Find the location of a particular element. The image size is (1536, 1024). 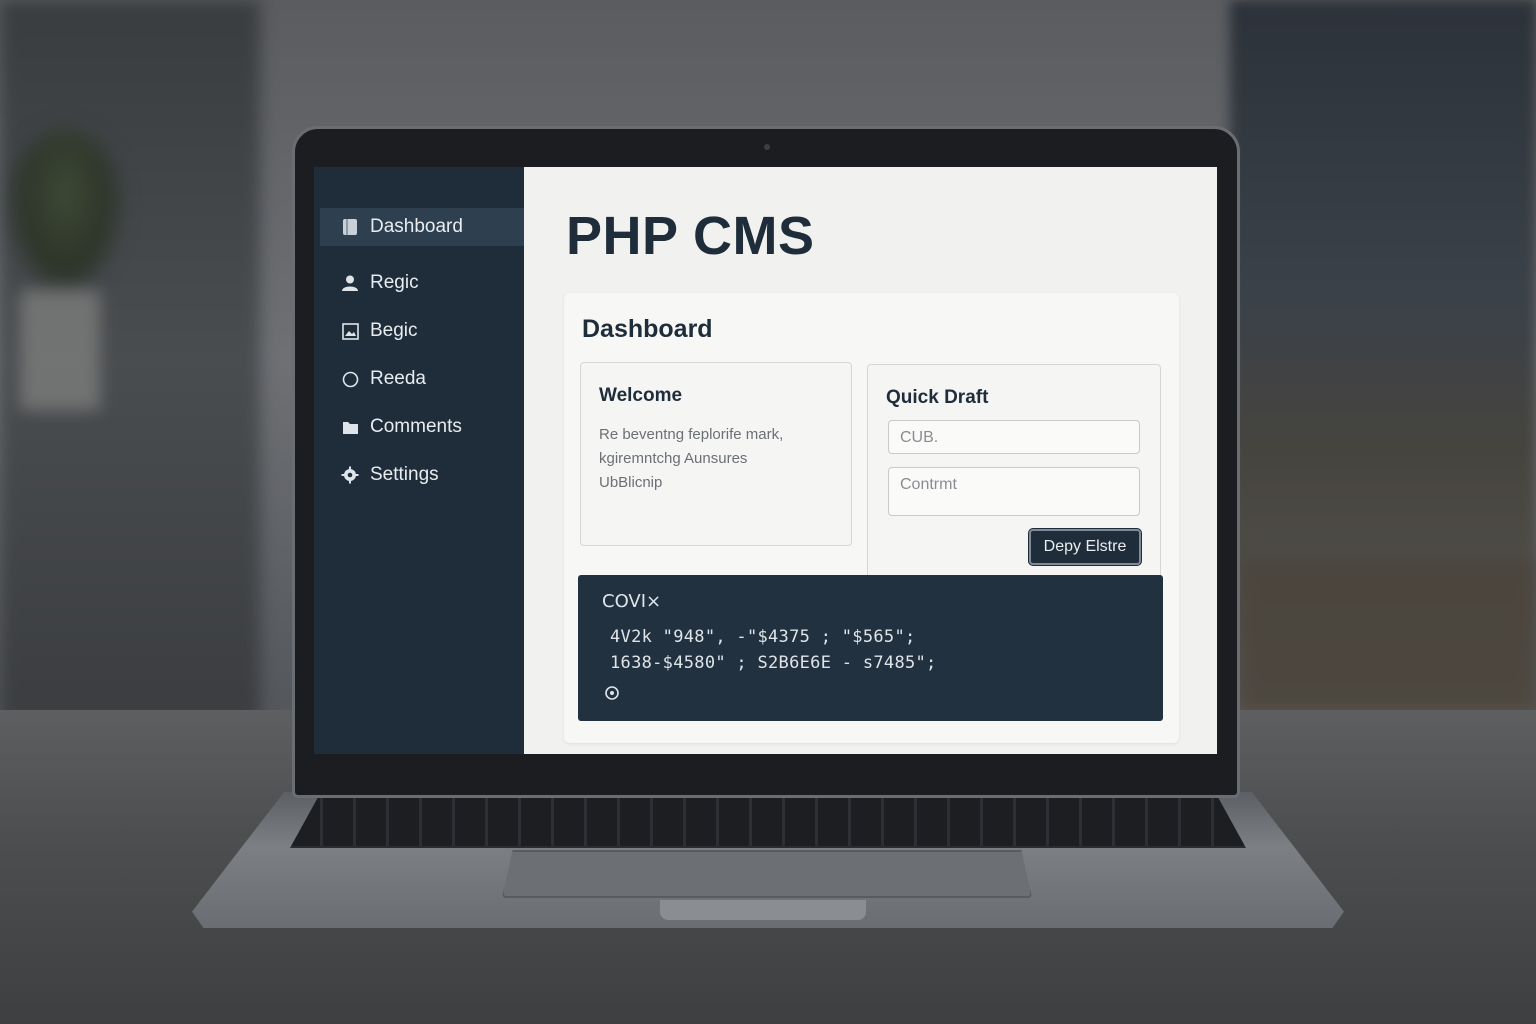

sidebar-item-label: Comments is located at coordinates (416, 426).